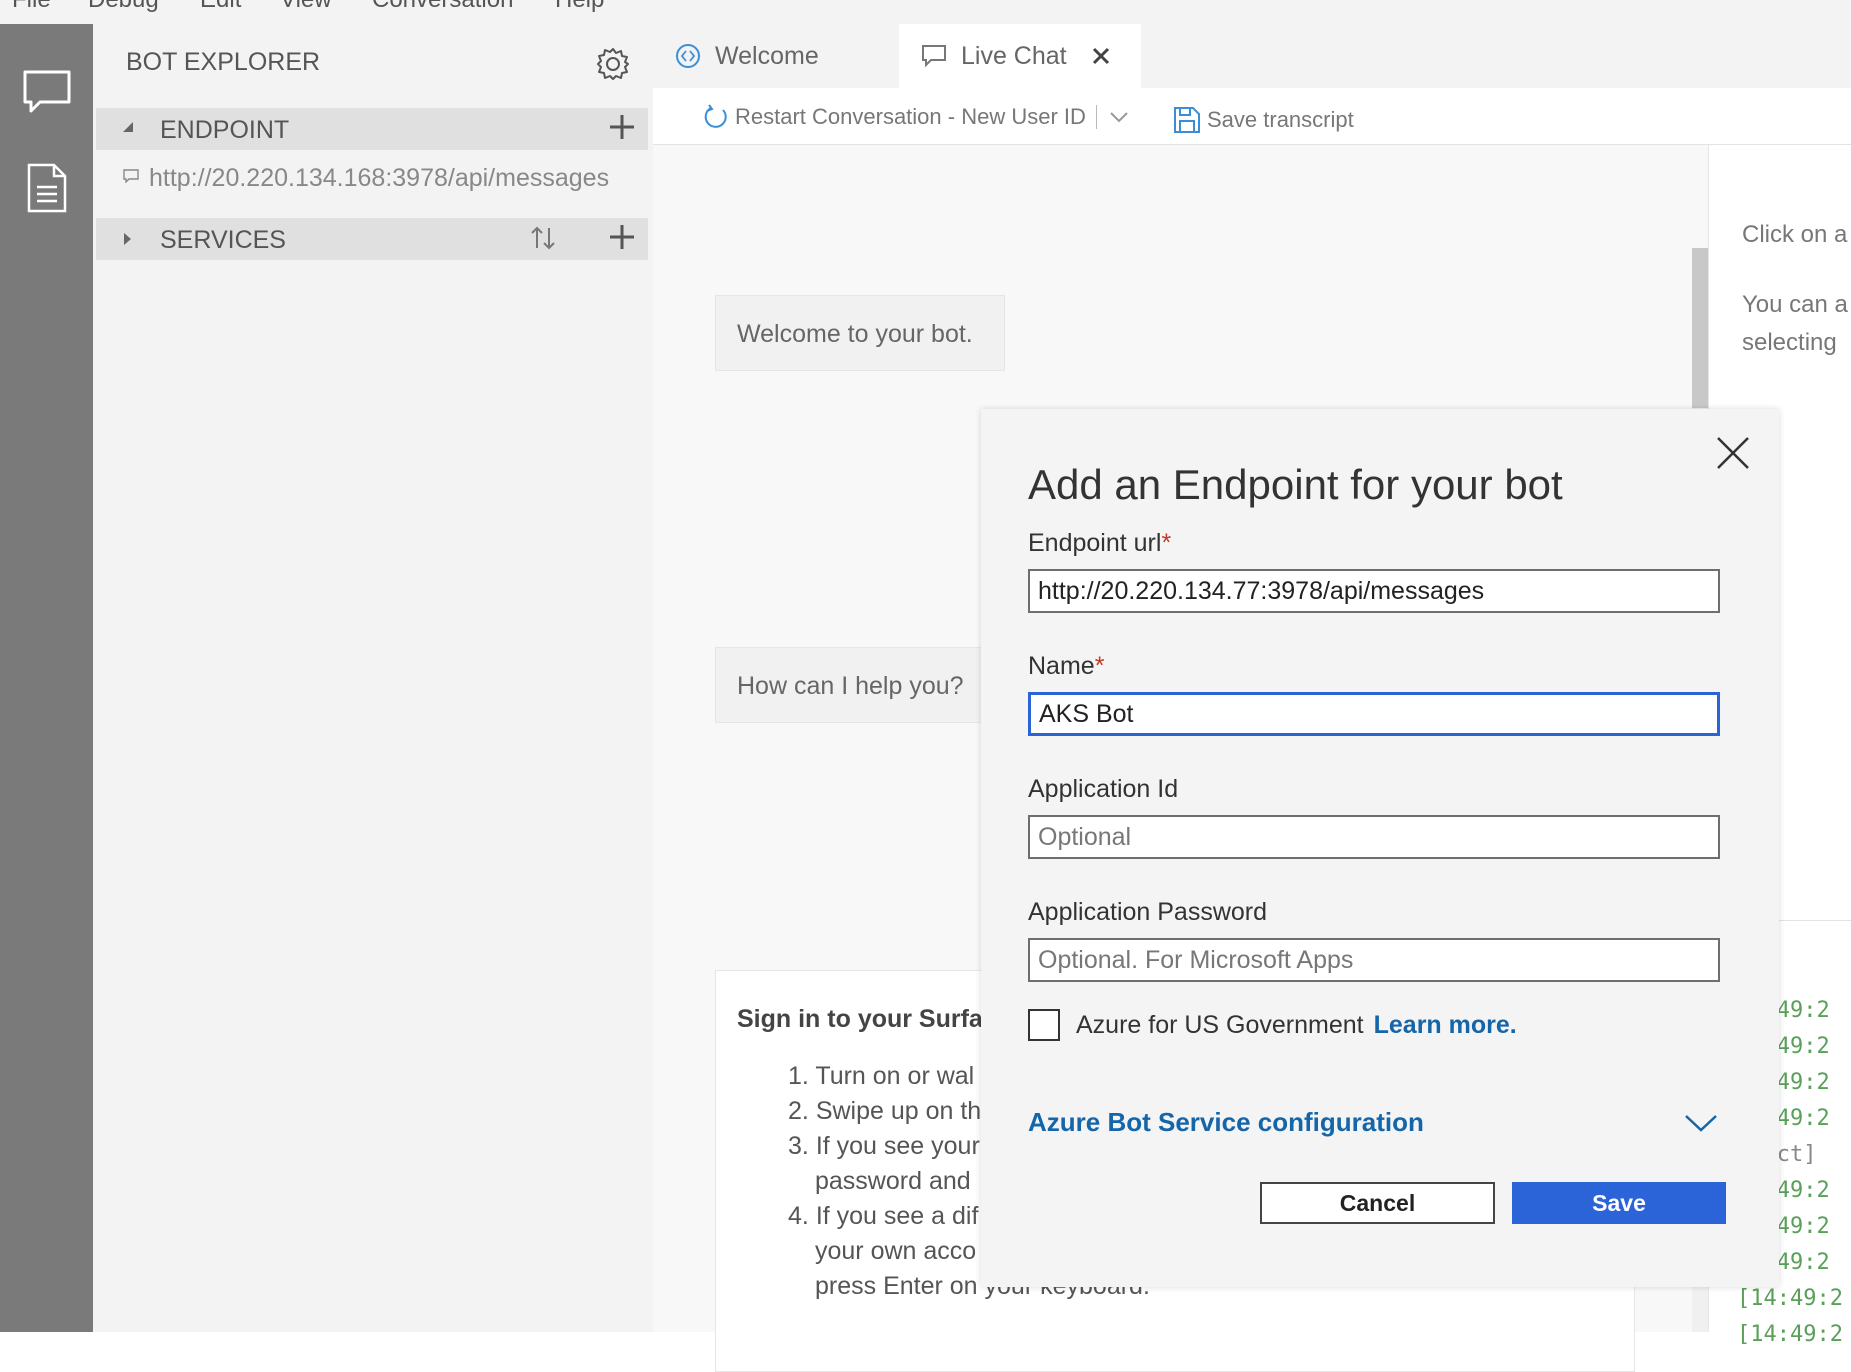 The height and width of the screenshot is (1372, 1851). Describe the element at coordinates (1295, 484) in the screenshot. I see `dialog-title: Add an Endpoint for your bot` at that location.